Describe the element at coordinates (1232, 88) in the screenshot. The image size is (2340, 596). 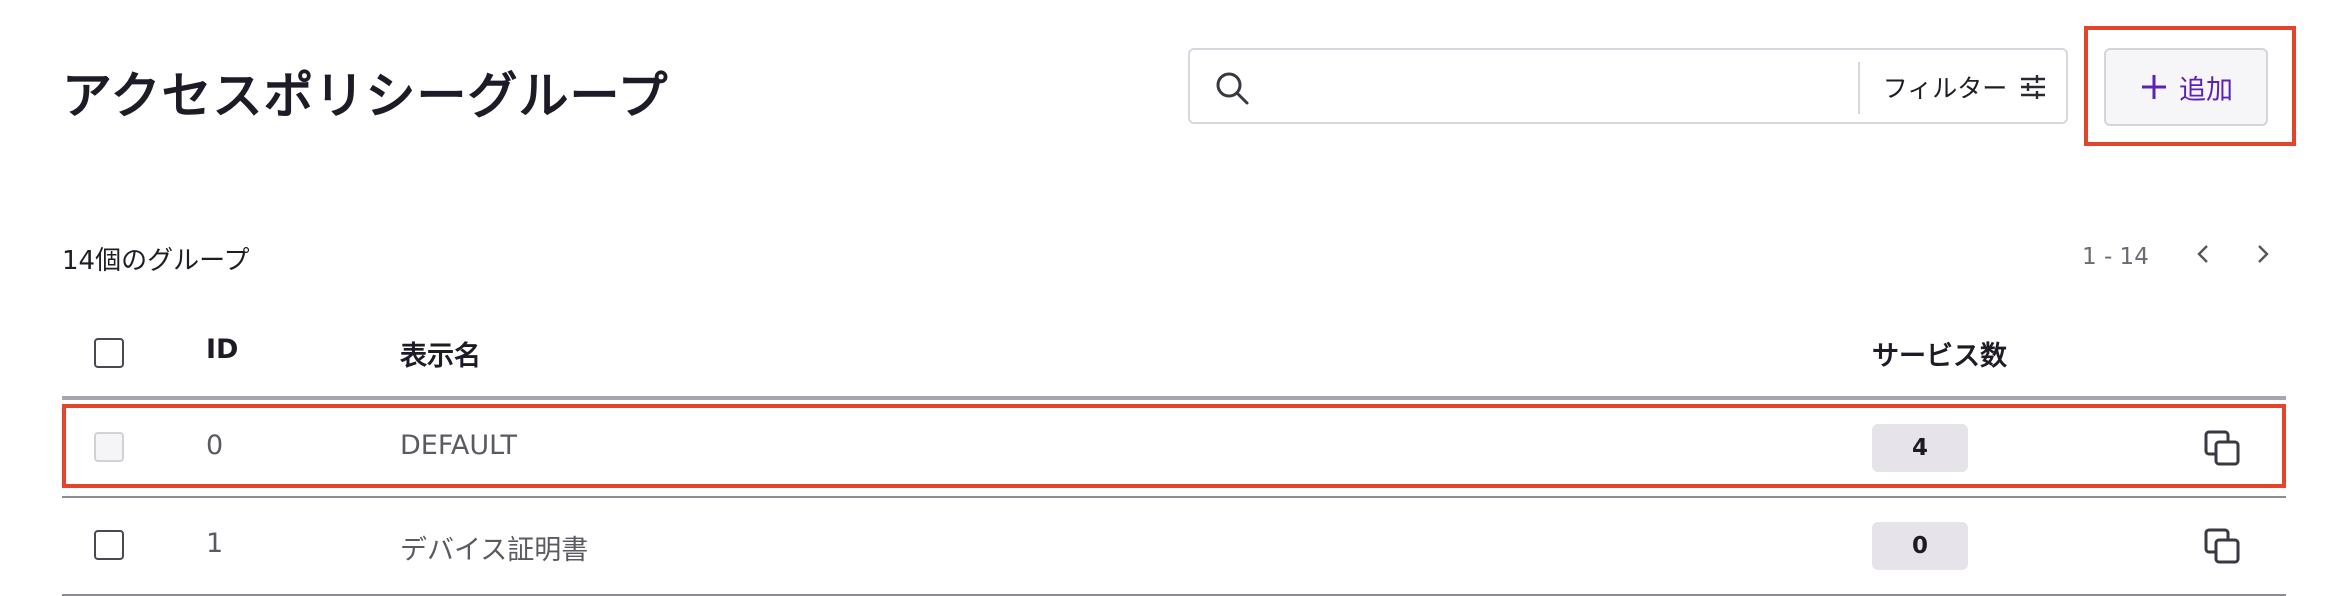
I see `search-icon` at that location.